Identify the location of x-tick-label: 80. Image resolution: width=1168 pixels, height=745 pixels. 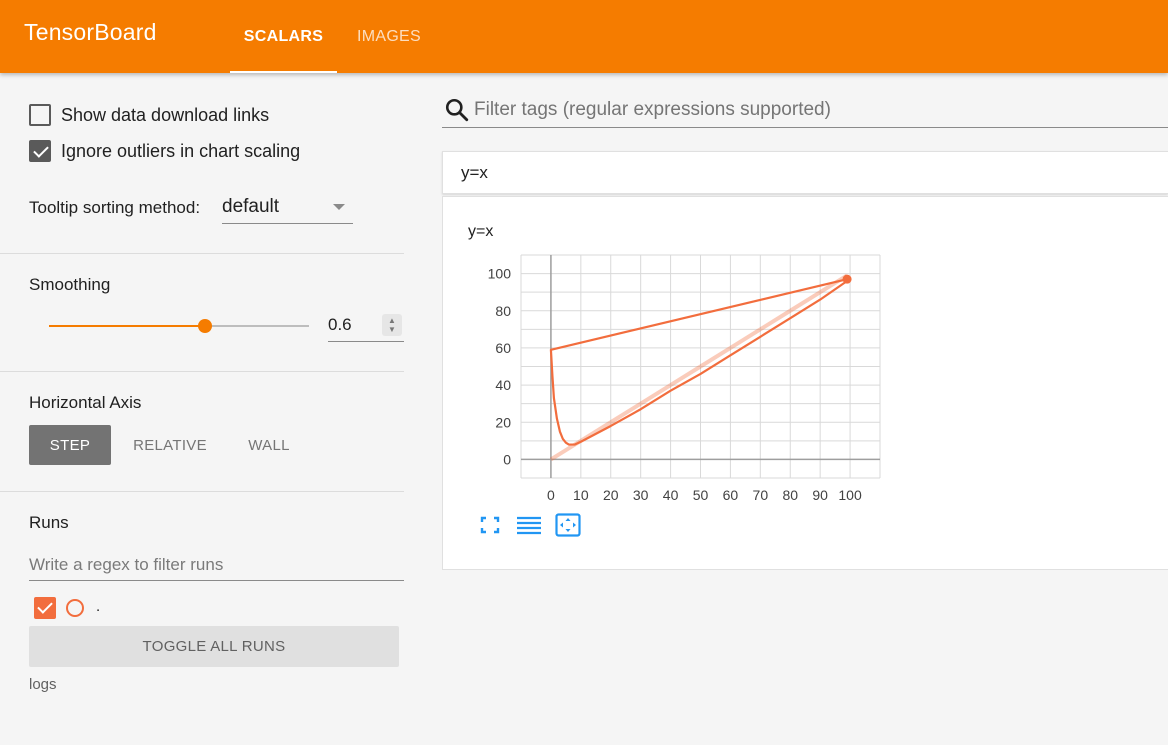
(790, 495).